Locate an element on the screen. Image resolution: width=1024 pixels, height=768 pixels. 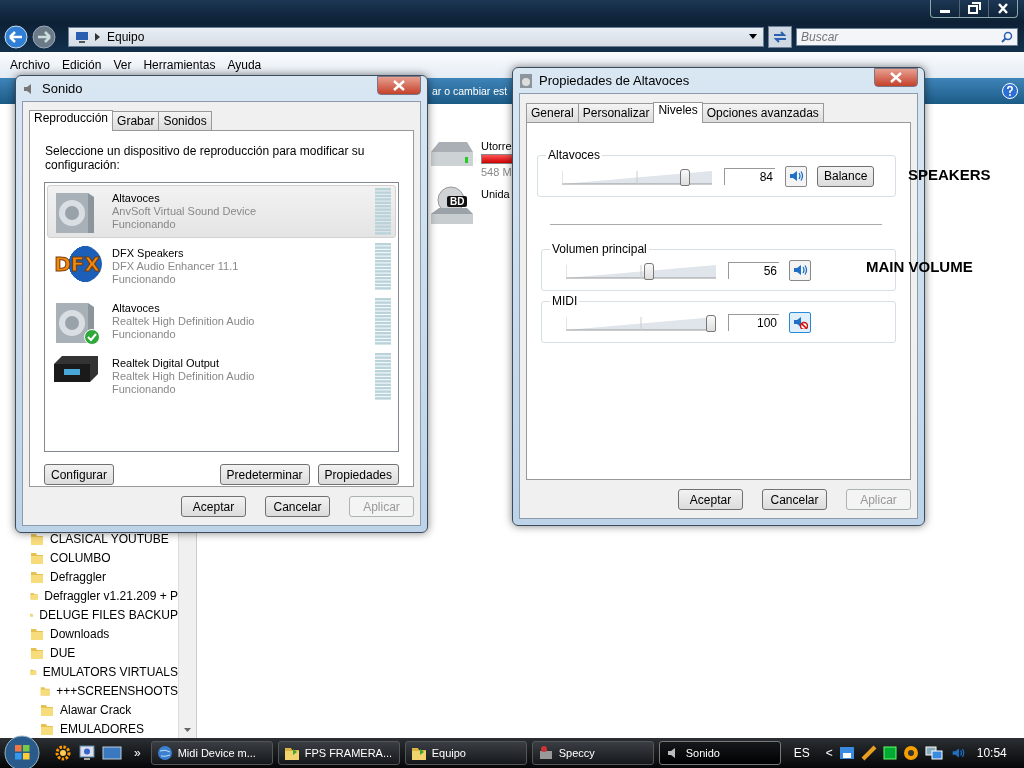
drive-name: Unida is located at coordinates (495, 194).